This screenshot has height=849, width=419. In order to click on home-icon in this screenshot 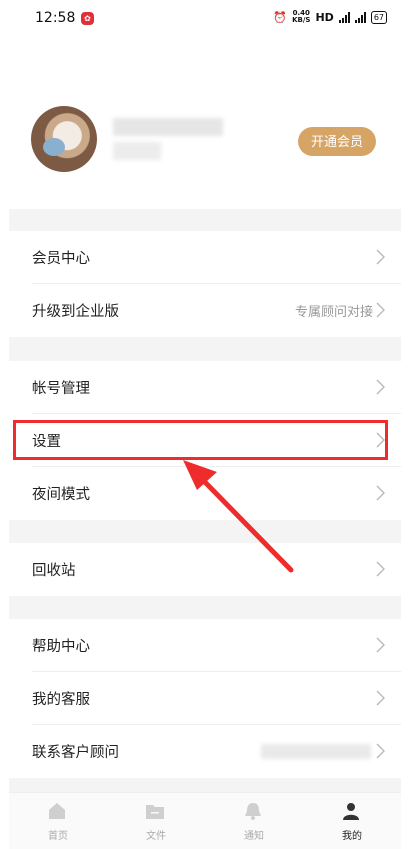, I will do `click(57, 811)`.